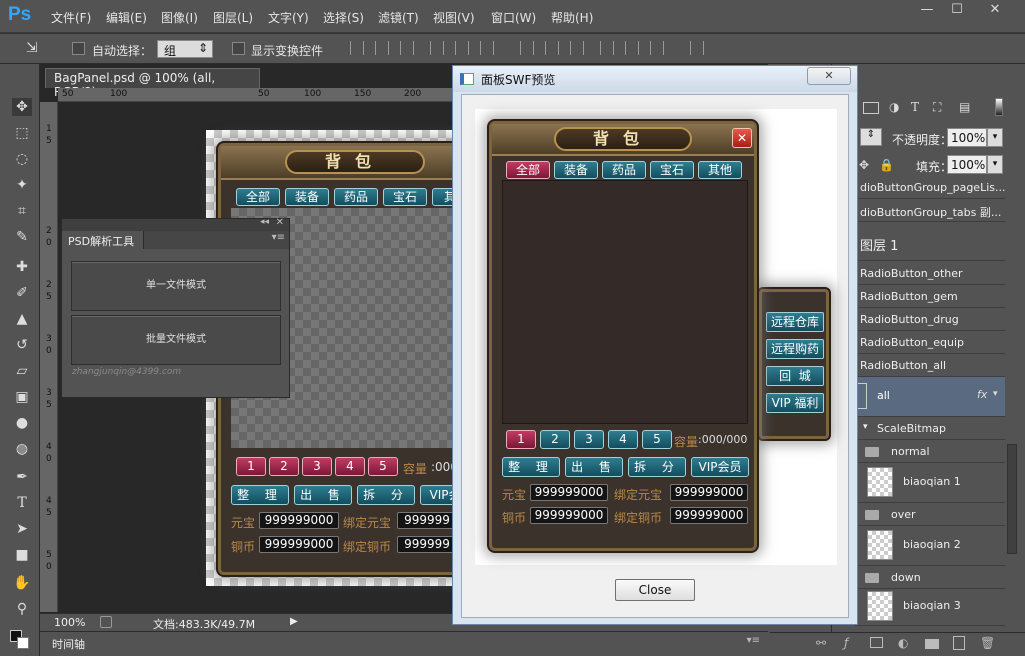 The image size is (1025, 656). Describe the element at coordinates (462, 48) in the screenshot. I see `align-hcenter-icon` at that location.